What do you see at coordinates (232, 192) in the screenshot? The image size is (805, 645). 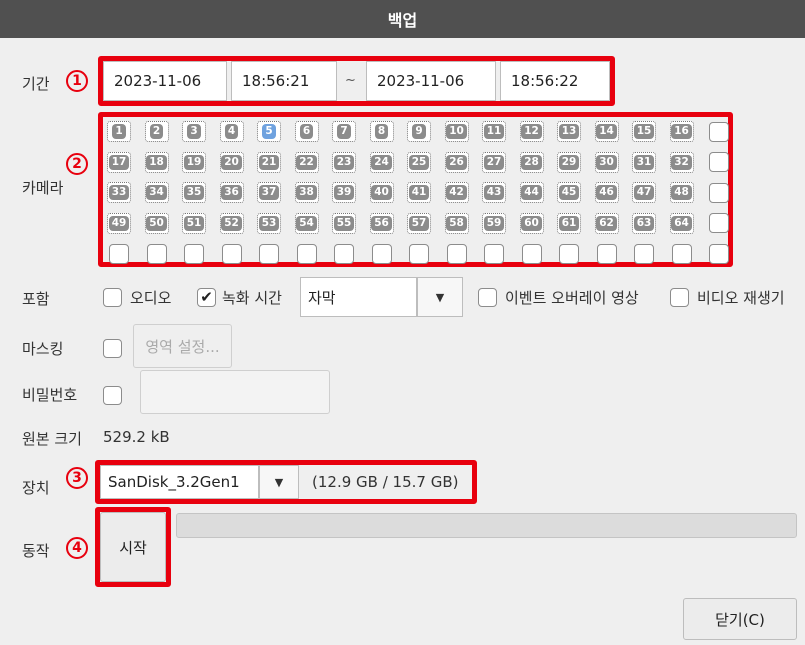 I see `camera-36-toggle: 36` at bounding box center [232, 192].